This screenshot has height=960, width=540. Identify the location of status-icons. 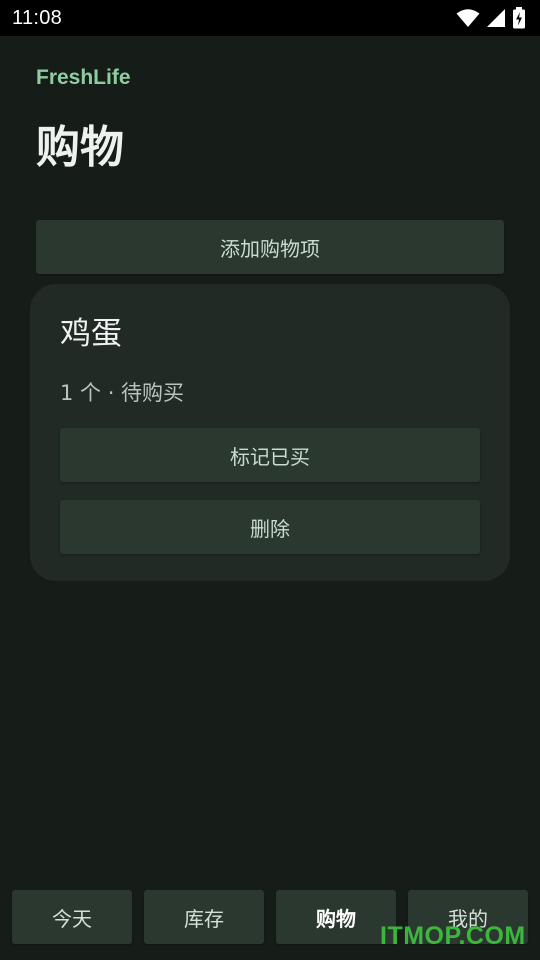
(491, 18).